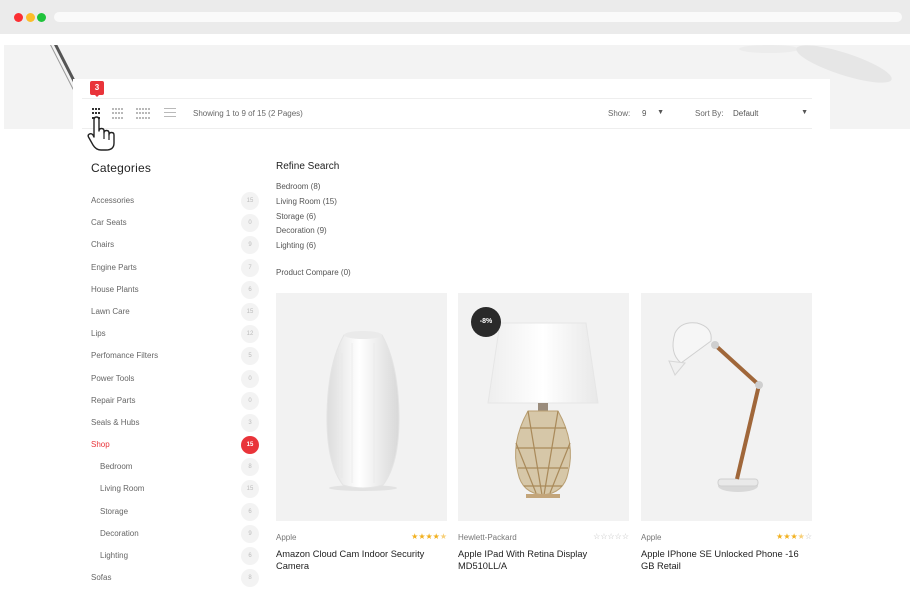 The height and width of the screenshot is (600, 910). Describe the element at coordinates (143, 114) in the screenshot. I see `grid-5-view-button` at that location.